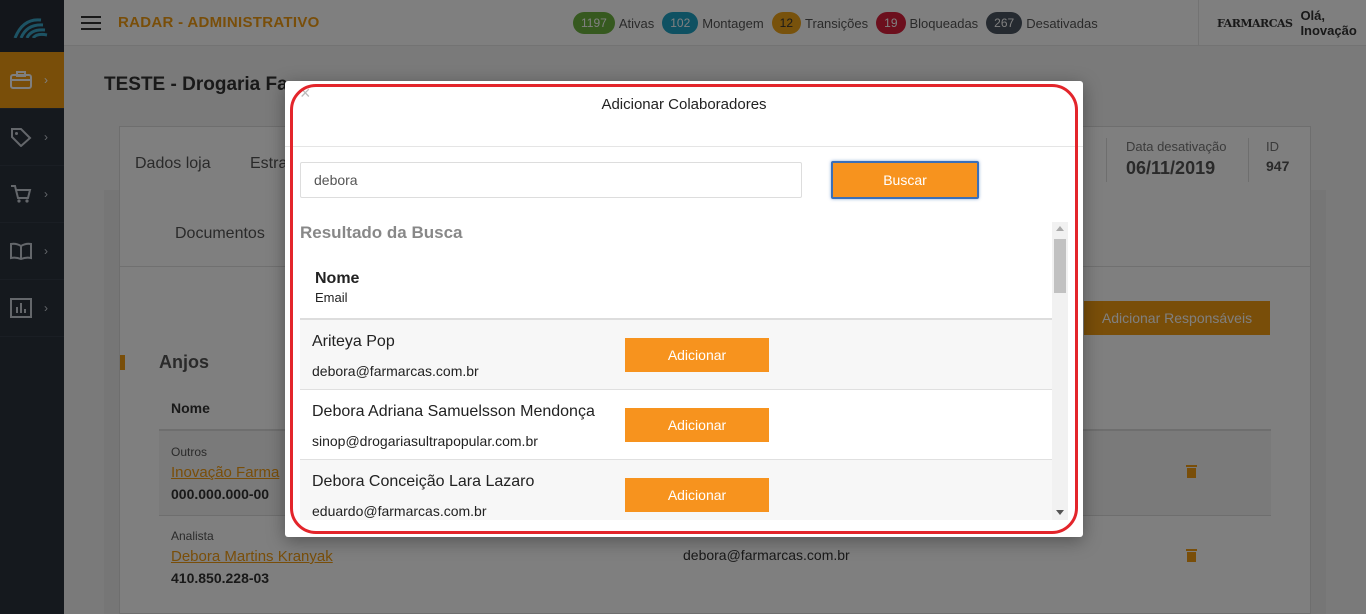  What do you see at coordinates (1060, 512) in the screenshot?
I see `scroll-down-arrow-icon` at bounding box center [1060, 512].